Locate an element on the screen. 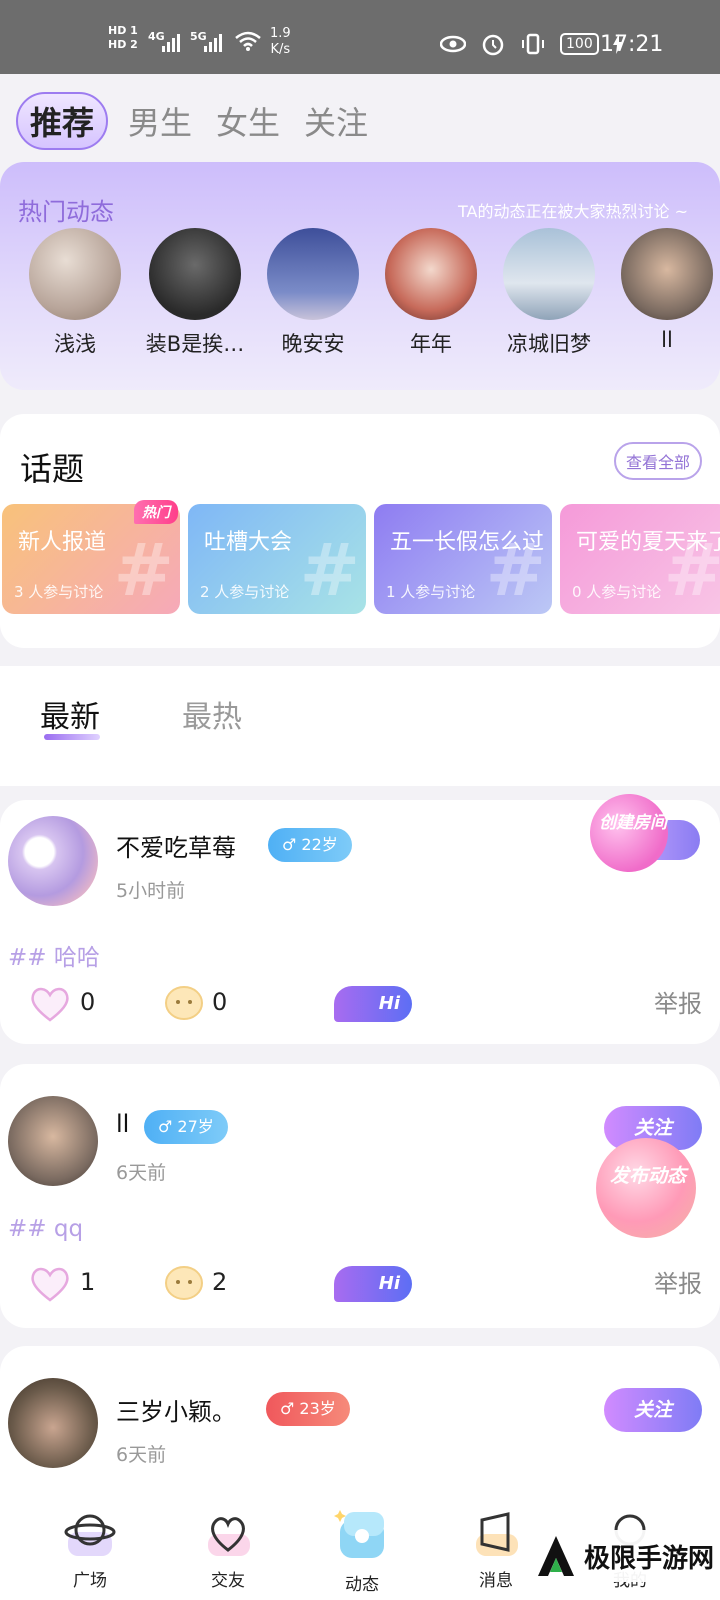  watermark: 极限手游网 is located at coordinates (625, 1556).